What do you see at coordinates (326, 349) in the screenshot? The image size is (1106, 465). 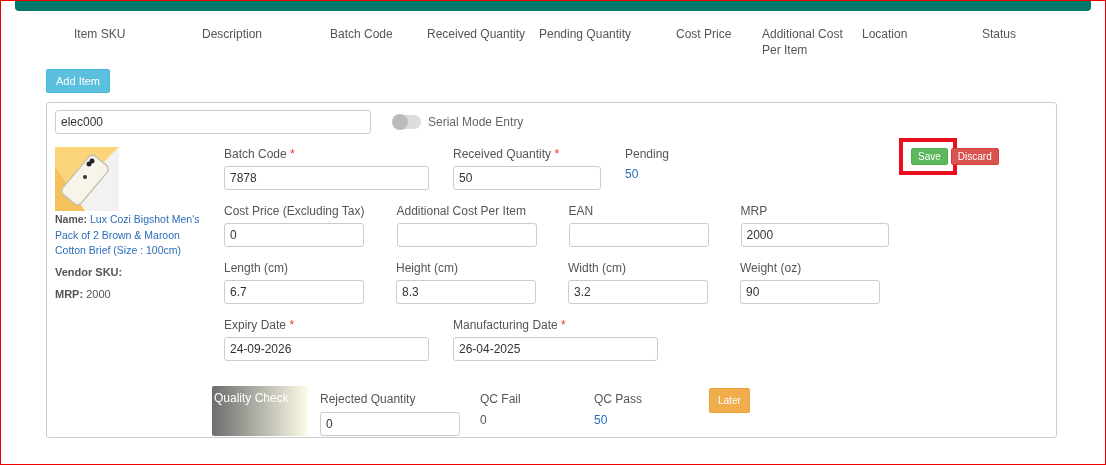 I see `input-field: 24-09-2026` at bounding box center [326, 349].